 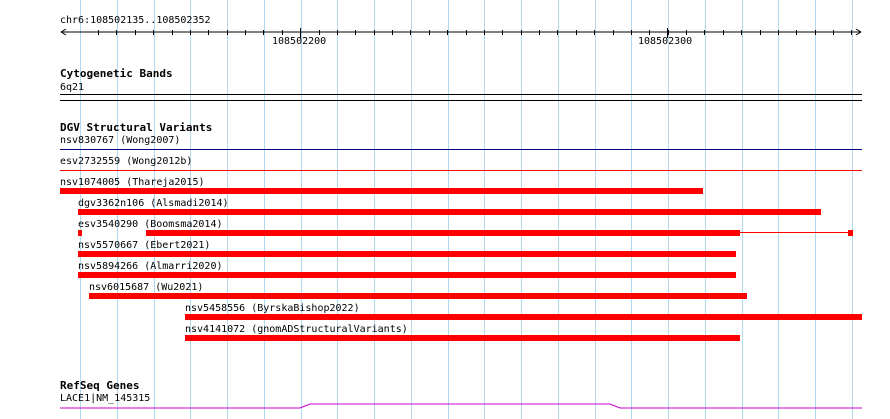 I want to click on variant-label-nsv1074005: nsv1074005 (Thareja2015), so click(x=132, y=182).